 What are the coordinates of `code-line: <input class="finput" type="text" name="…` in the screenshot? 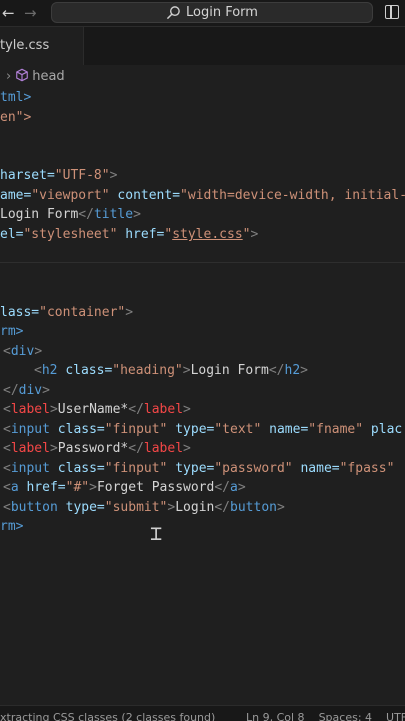 It's located at (203, 429).